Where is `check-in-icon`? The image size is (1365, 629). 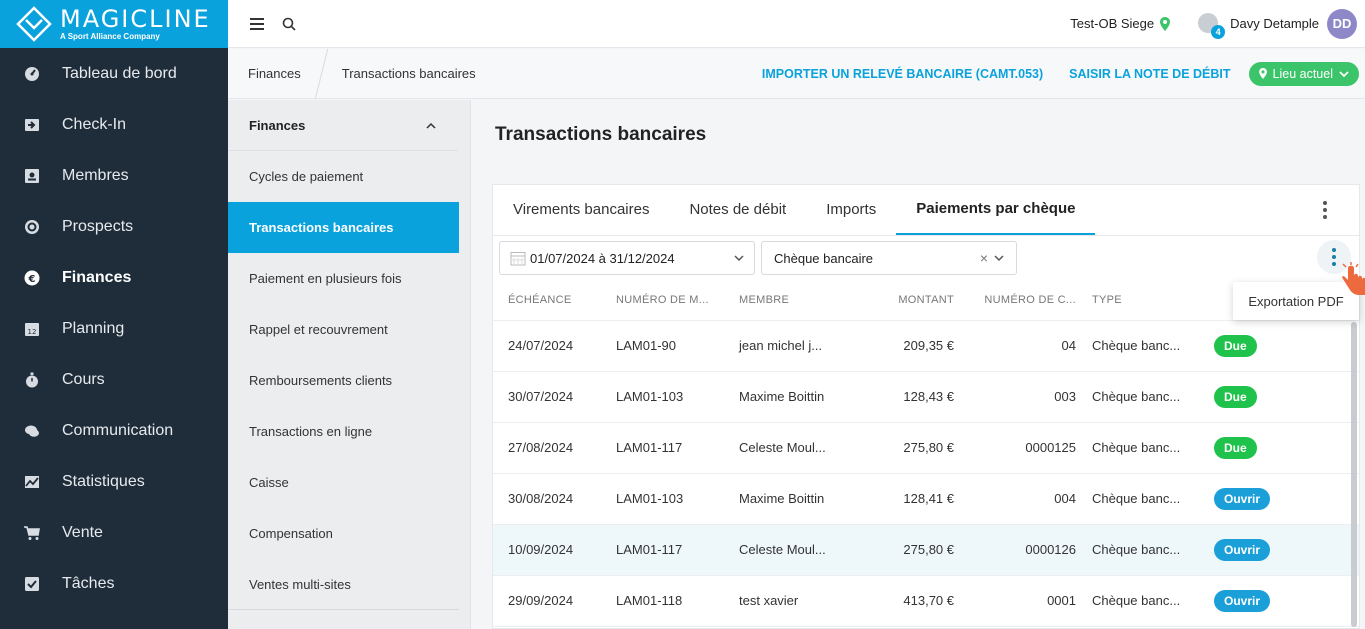
check-in-icon is located at coordinates (32, 125).